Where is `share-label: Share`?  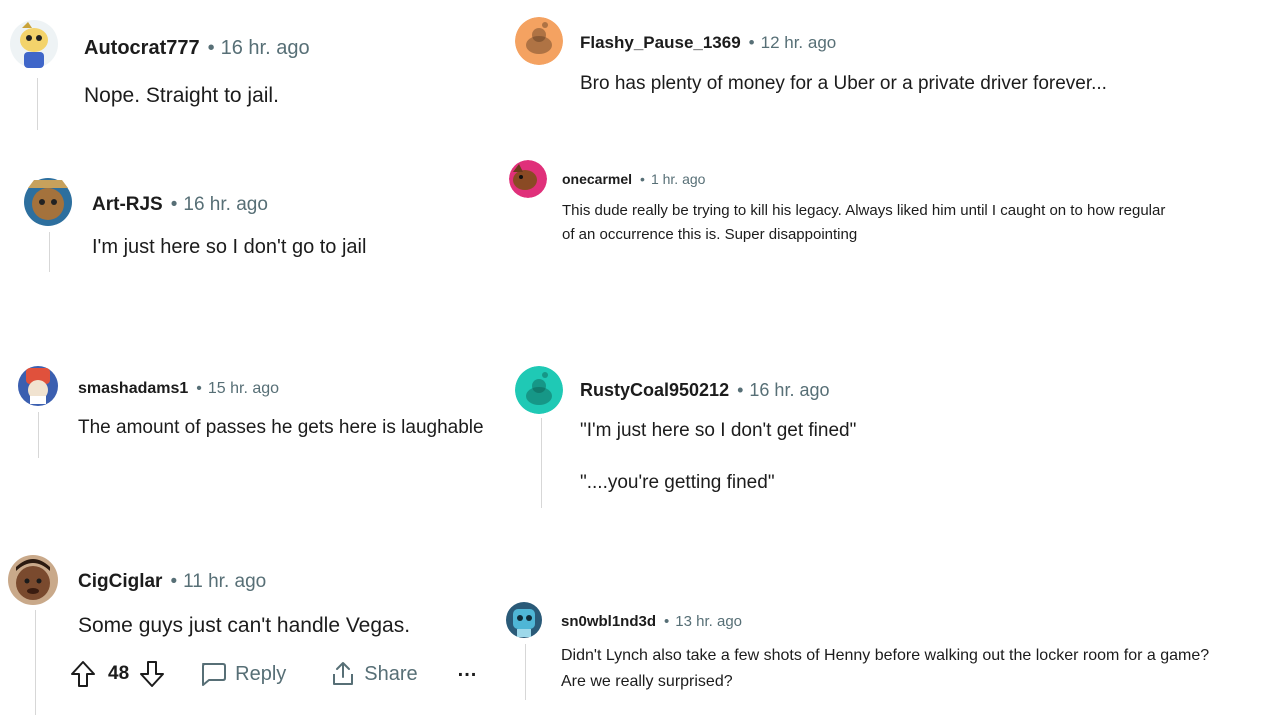 share-label: Share is located at coordinates (391, 673).